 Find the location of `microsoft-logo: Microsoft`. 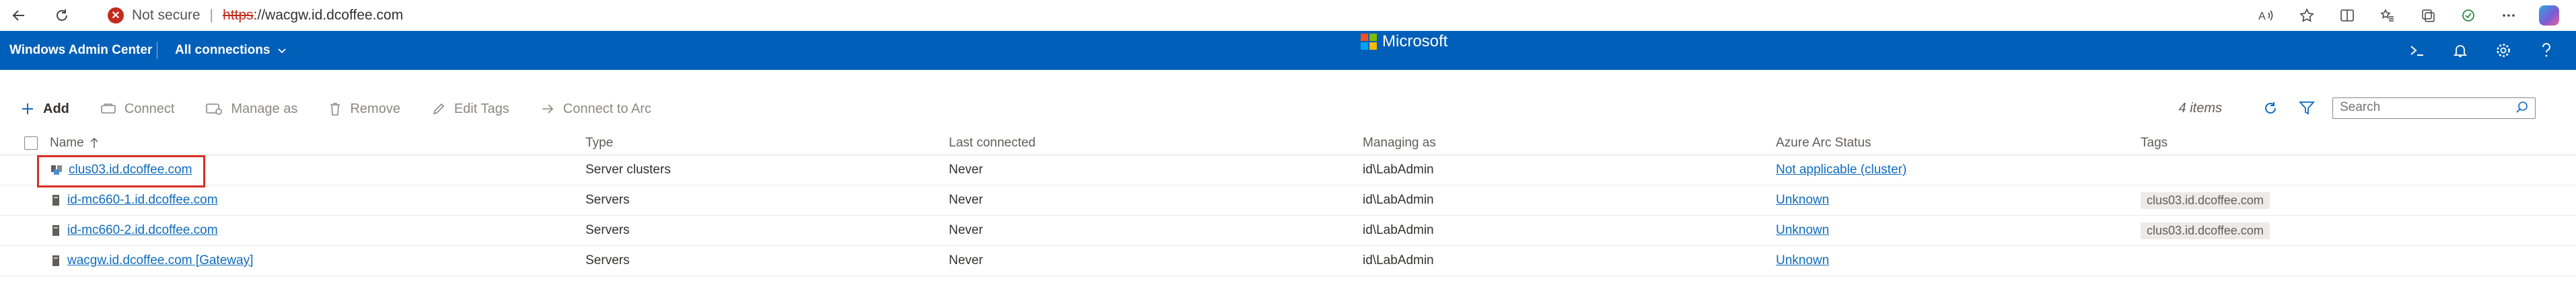

microsoft-logo: Microsoft is located at coordinates (1404, 41).